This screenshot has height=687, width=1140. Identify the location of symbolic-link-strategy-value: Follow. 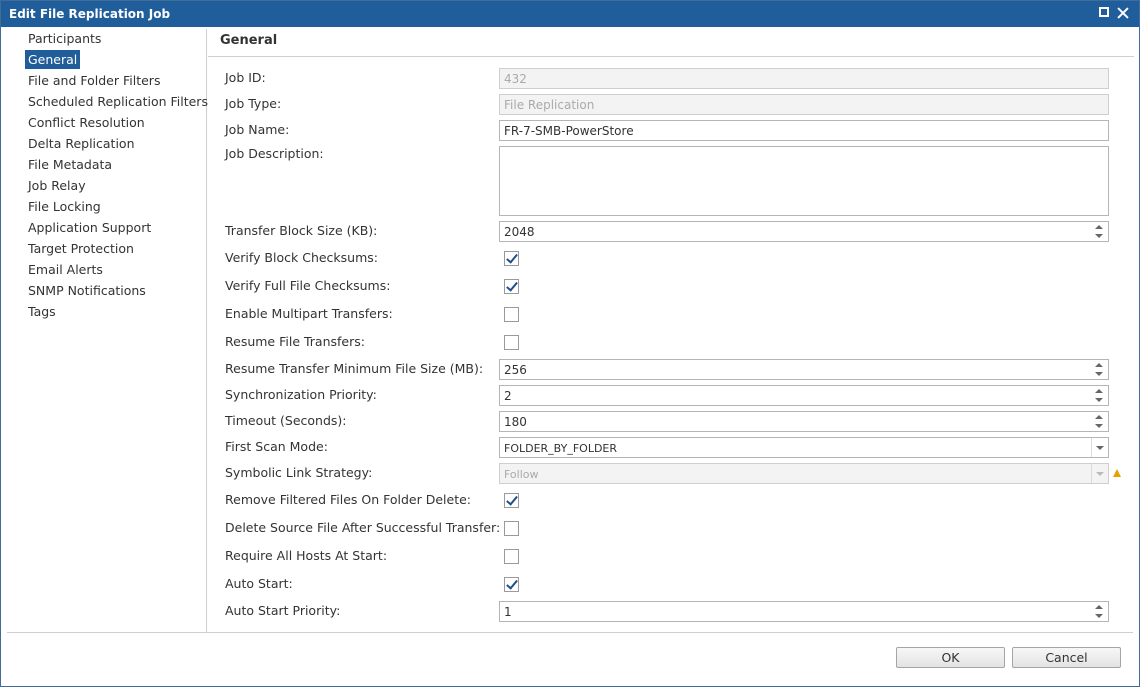
(521, 474).